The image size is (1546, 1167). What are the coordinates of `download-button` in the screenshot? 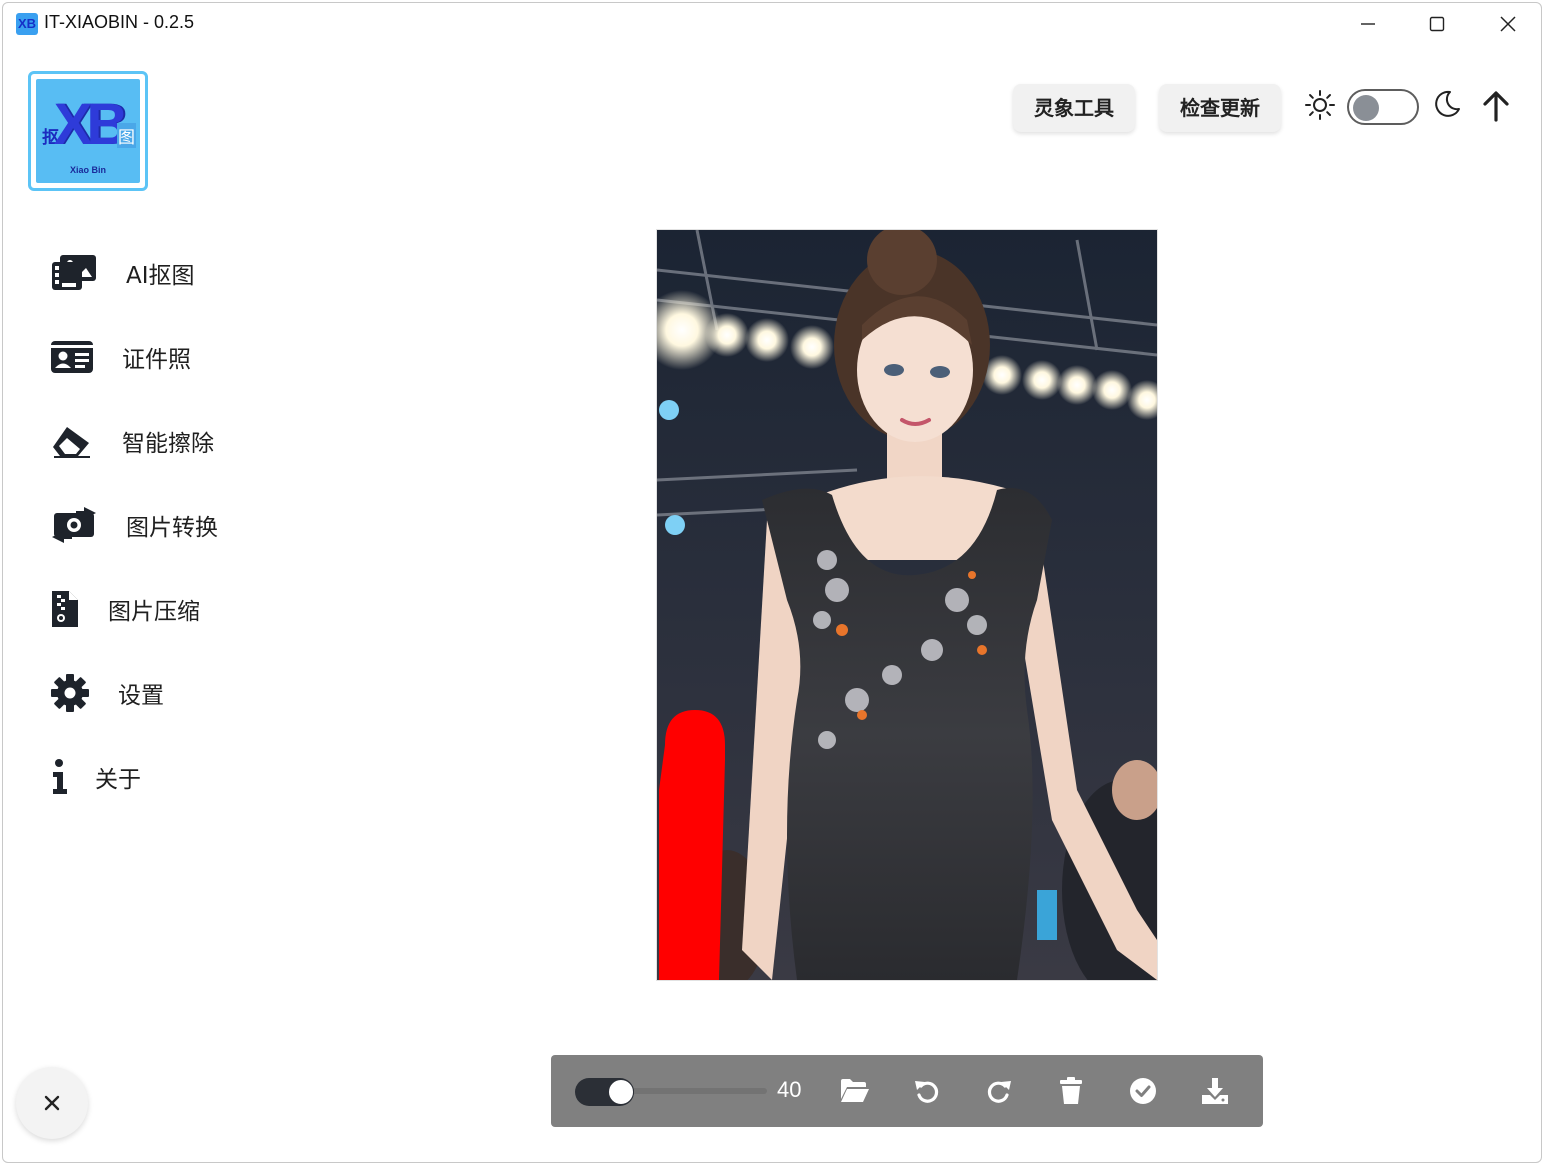 It's located at (1215, 1091).